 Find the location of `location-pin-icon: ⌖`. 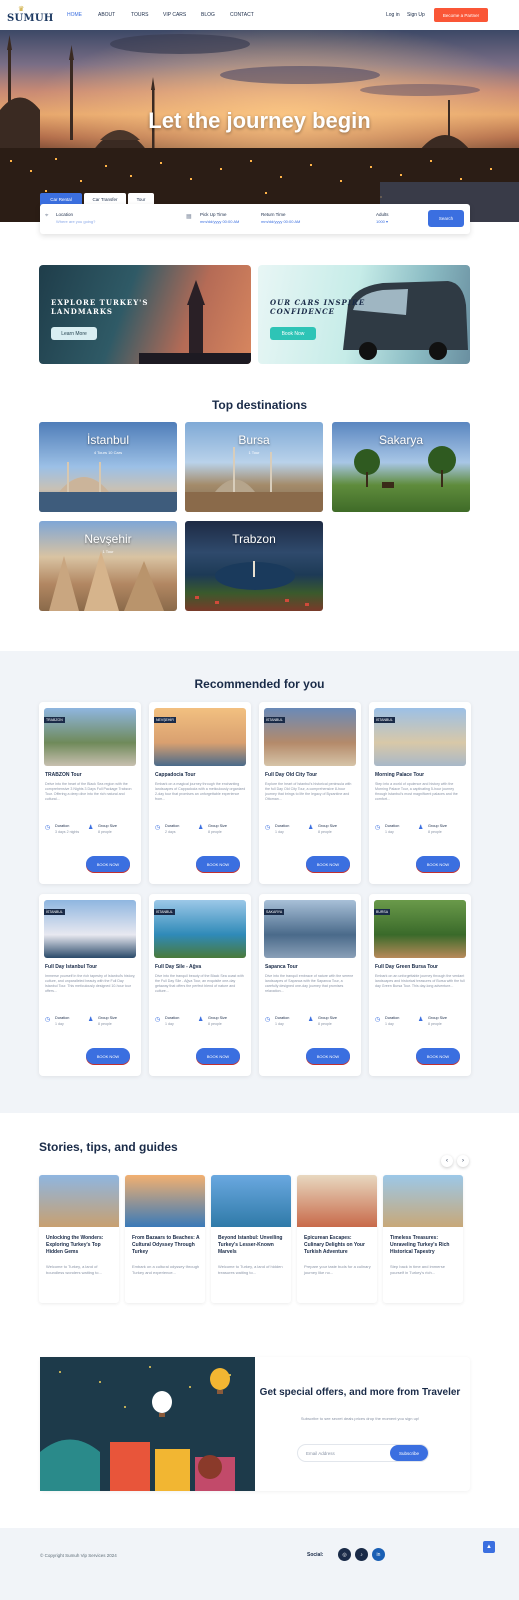

location-pin-icon: ⌖ is located at coordinates (47, 216).